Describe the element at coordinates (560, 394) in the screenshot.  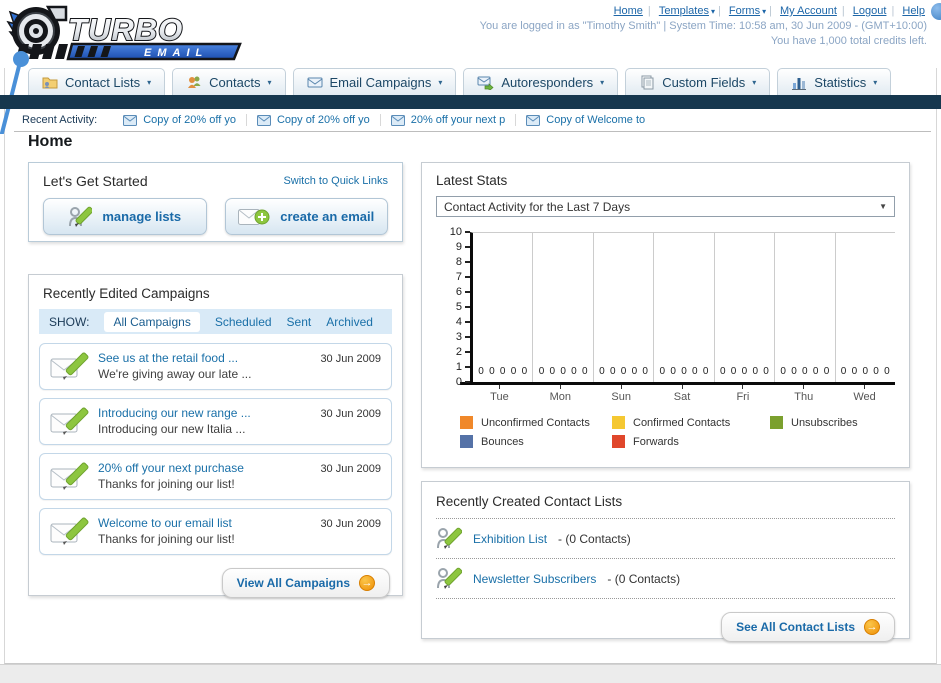
I see `chart-x-label: Mon` at that location.